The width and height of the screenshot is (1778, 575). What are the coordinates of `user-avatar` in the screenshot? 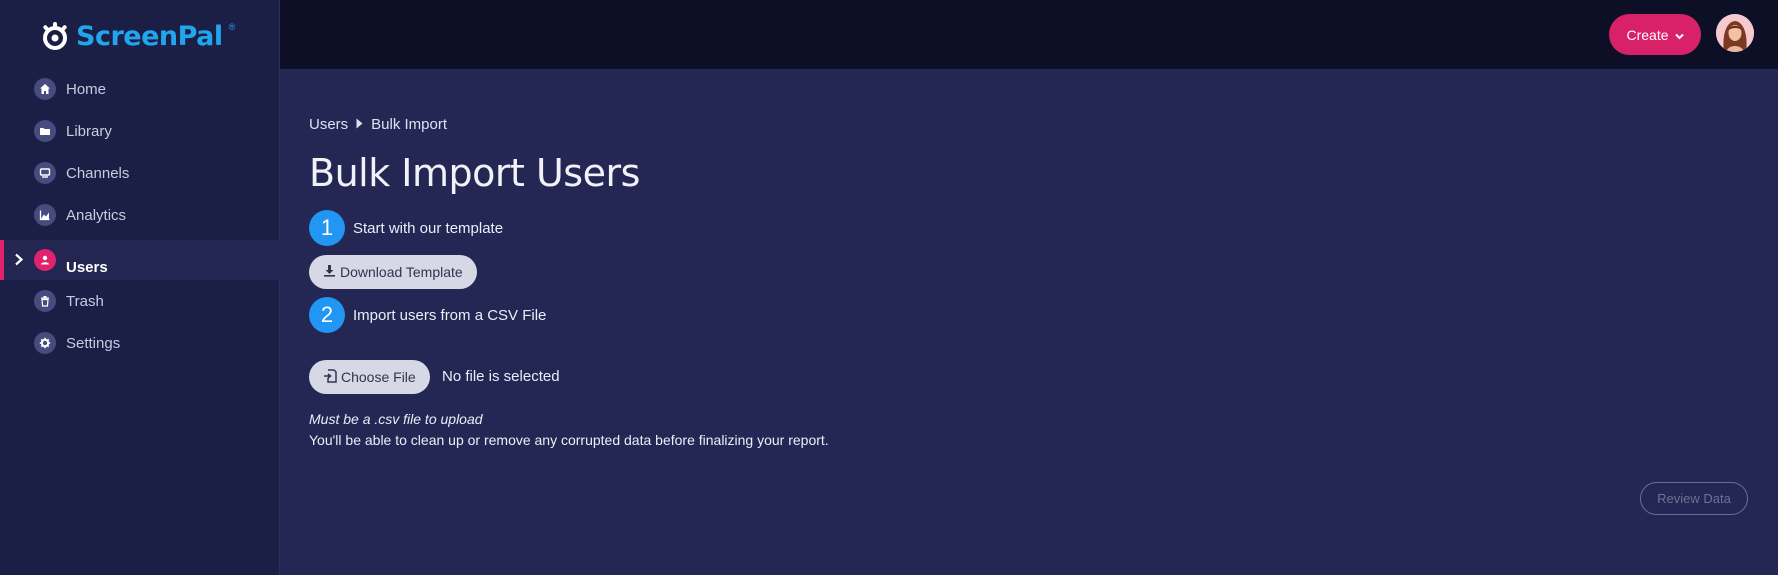 It's located at (1735, 33).